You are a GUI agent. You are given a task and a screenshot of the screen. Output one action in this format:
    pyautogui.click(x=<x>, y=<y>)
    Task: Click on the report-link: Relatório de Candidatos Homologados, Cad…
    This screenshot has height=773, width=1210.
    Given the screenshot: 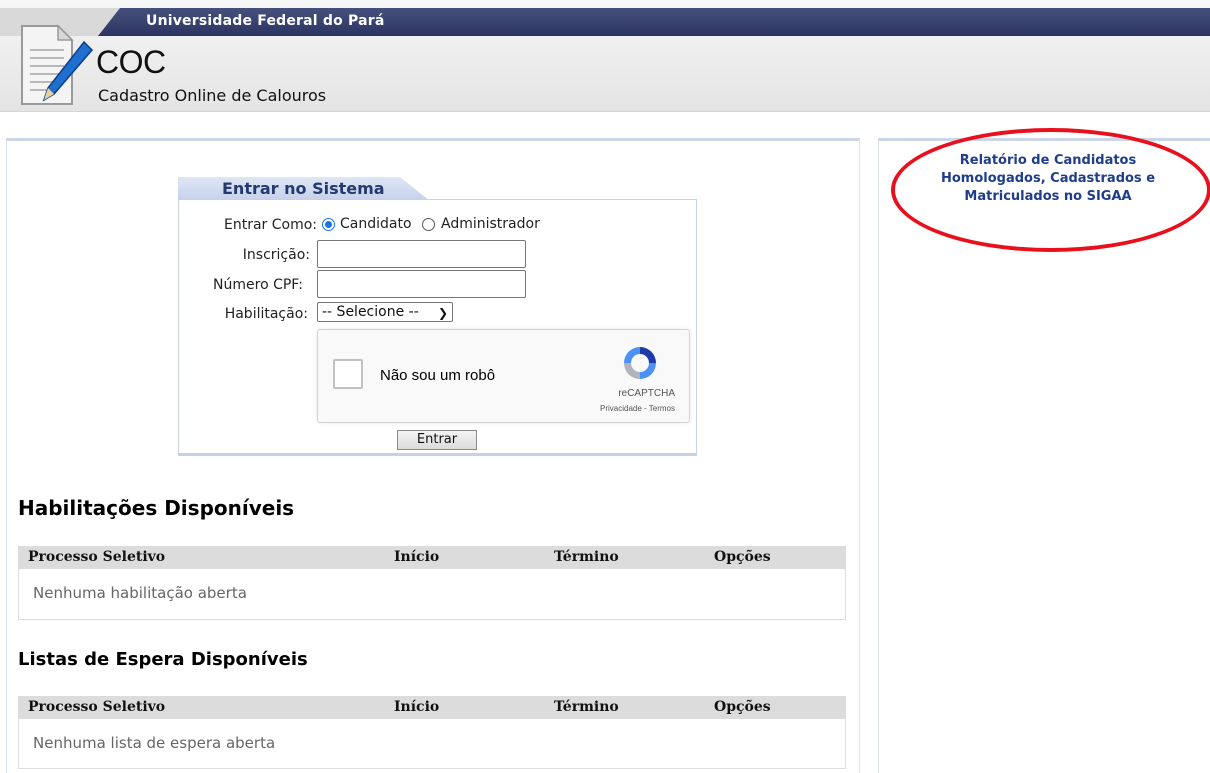 What is the action you would take?
    pyautogui.click(x=1048, y=179)
    